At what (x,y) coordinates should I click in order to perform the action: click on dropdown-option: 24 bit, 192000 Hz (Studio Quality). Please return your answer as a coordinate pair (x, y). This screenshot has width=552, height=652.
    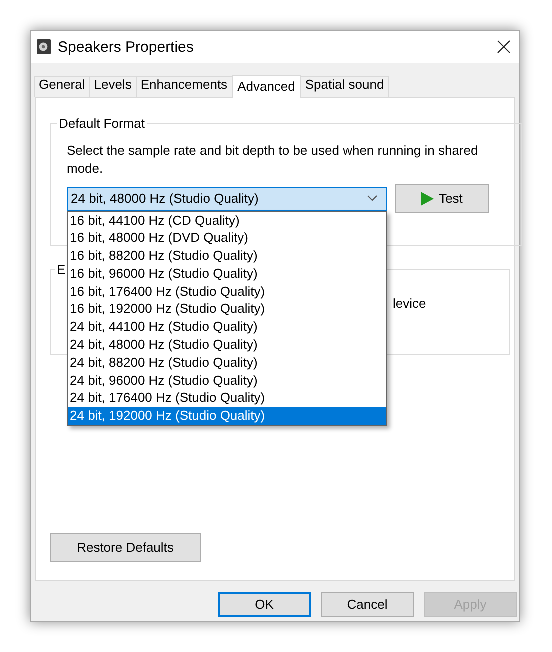
    Looking at the image, I should click on (227, 416).